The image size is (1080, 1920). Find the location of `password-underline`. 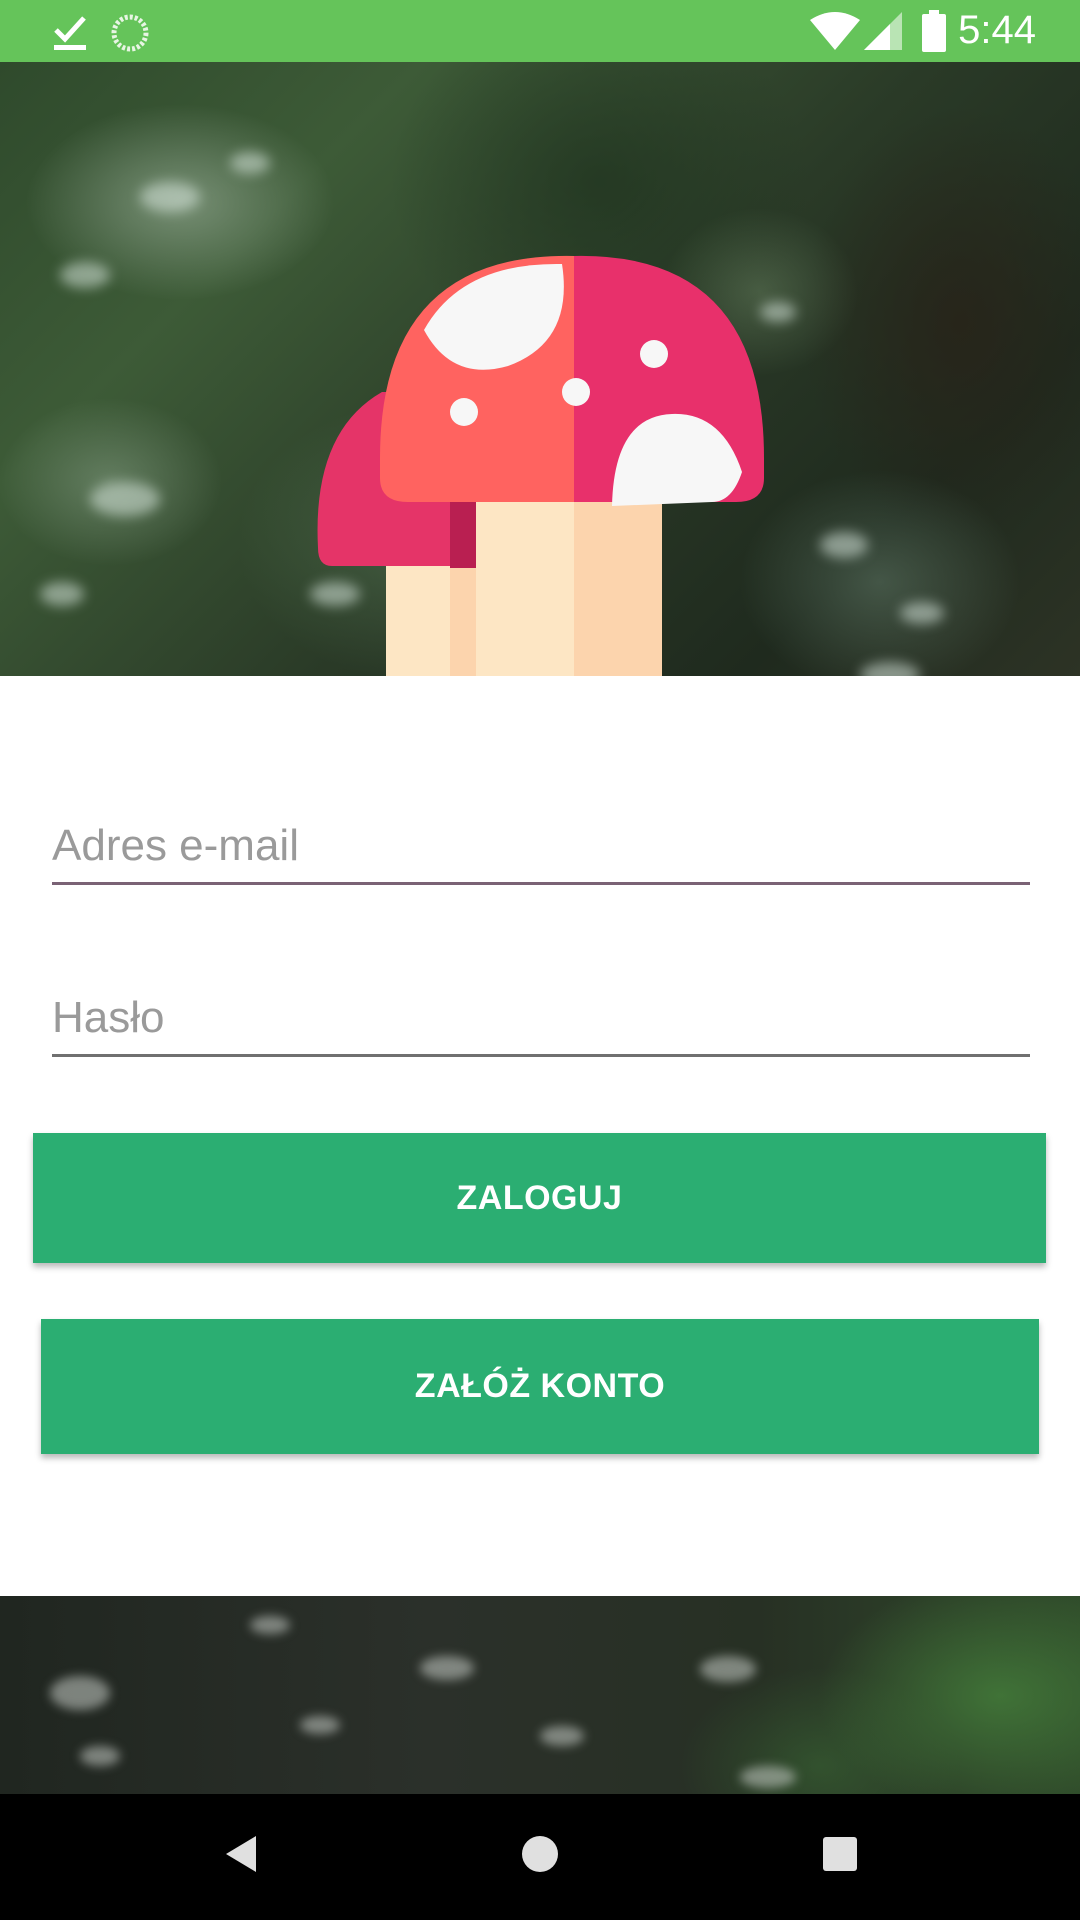

password-underline is located at coordinates (541, 1055).